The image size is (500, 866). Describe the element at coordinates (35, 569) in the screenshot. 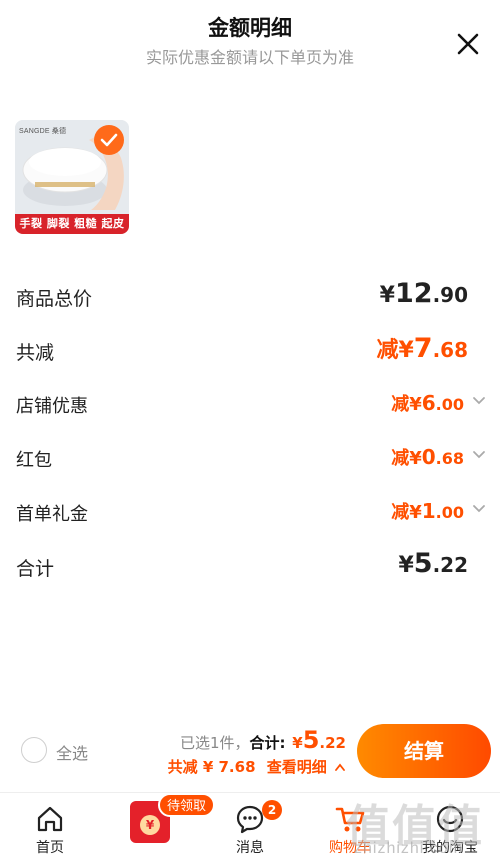

I see `row-label: 合计` at that location.